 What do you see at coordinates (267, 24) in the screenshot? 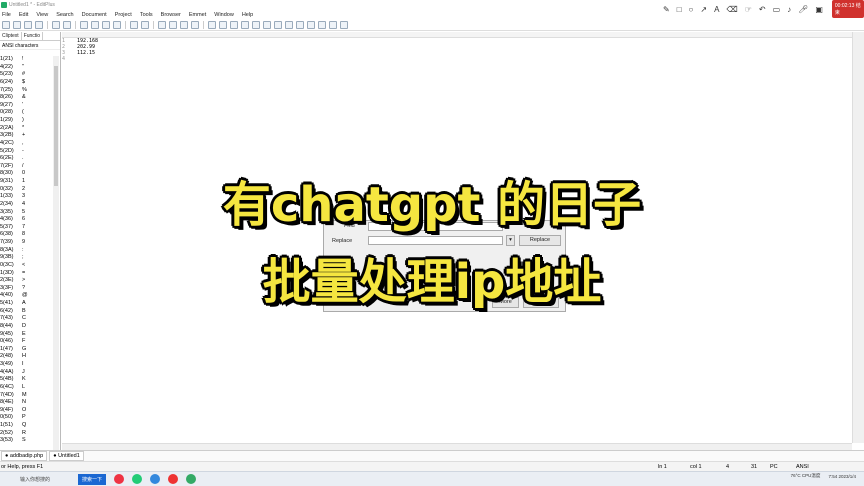
I see `whitespace-icon` at bounding box center [267, 24].